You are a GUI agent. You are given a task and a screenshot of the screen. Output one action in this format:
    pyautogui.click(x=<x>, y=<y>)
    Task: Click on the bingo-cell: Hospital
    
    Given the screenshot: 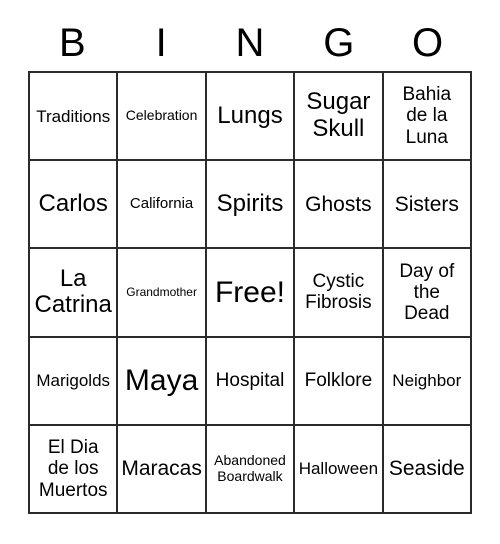 What is the action you would take?
    pyautogui.click(x=251, y=381)
    